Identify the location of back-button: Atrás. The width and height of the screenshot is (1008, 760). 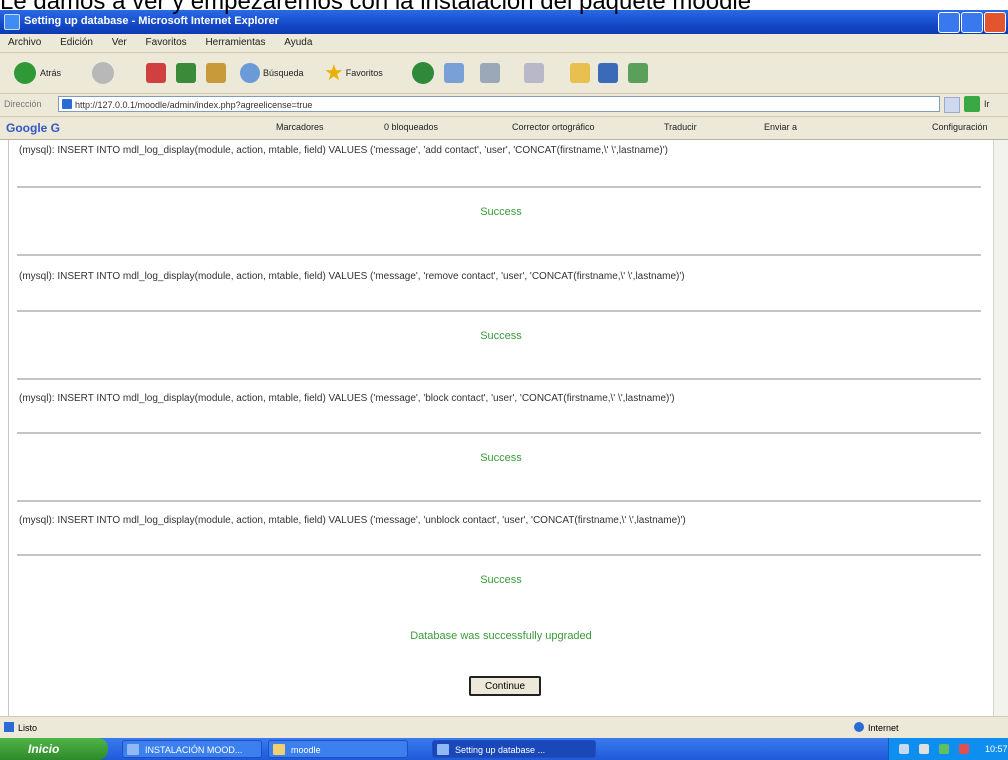
(37, 73).